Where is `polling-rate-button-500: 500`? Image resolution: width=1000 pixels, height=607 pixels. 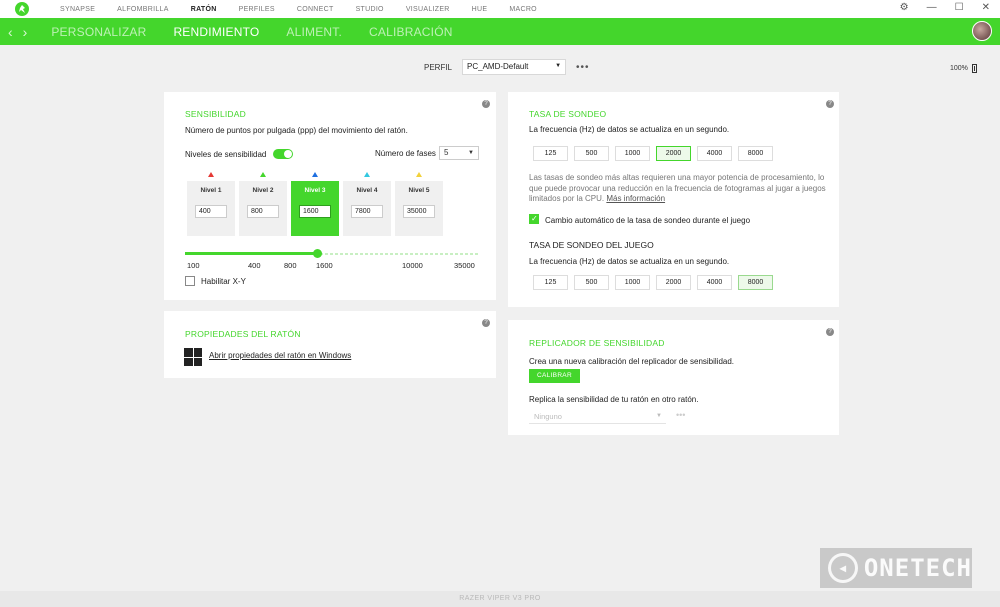
polling-rate-button-500: 500 is located at coordinates (591, 153).